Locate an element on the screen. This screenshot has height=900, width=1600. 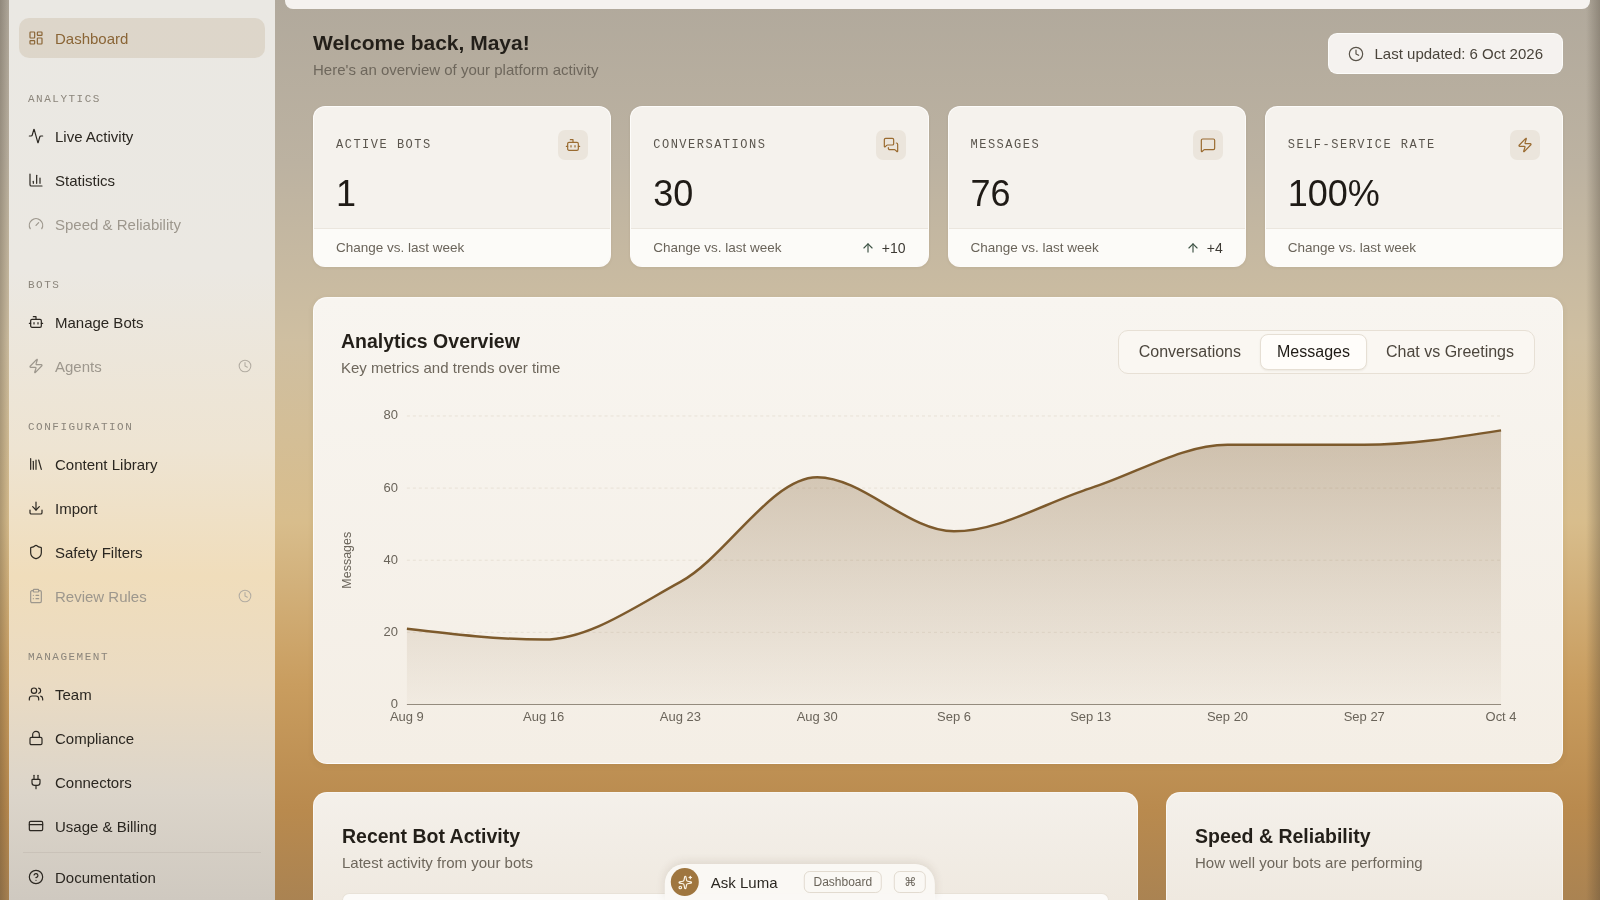
axis-tick-label: Aug 16 is located at coordinates (544, 716).